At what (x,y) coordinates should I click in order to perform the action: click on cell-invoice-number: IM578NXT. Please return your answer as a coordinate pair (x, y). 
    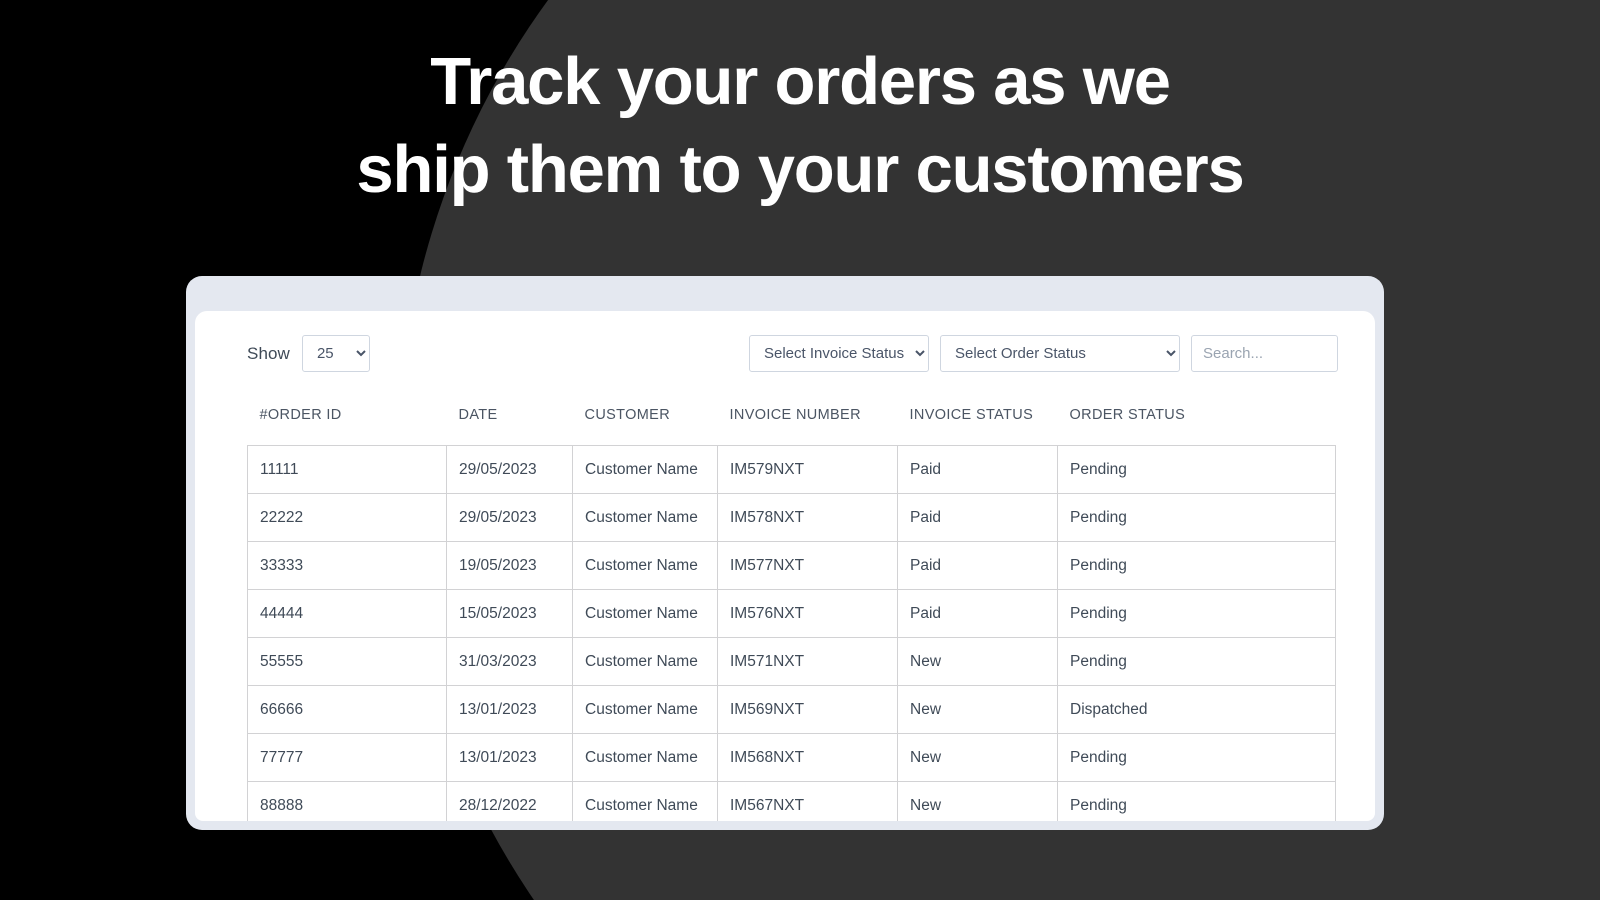
    Looking at the image, I should click on (807, 517).